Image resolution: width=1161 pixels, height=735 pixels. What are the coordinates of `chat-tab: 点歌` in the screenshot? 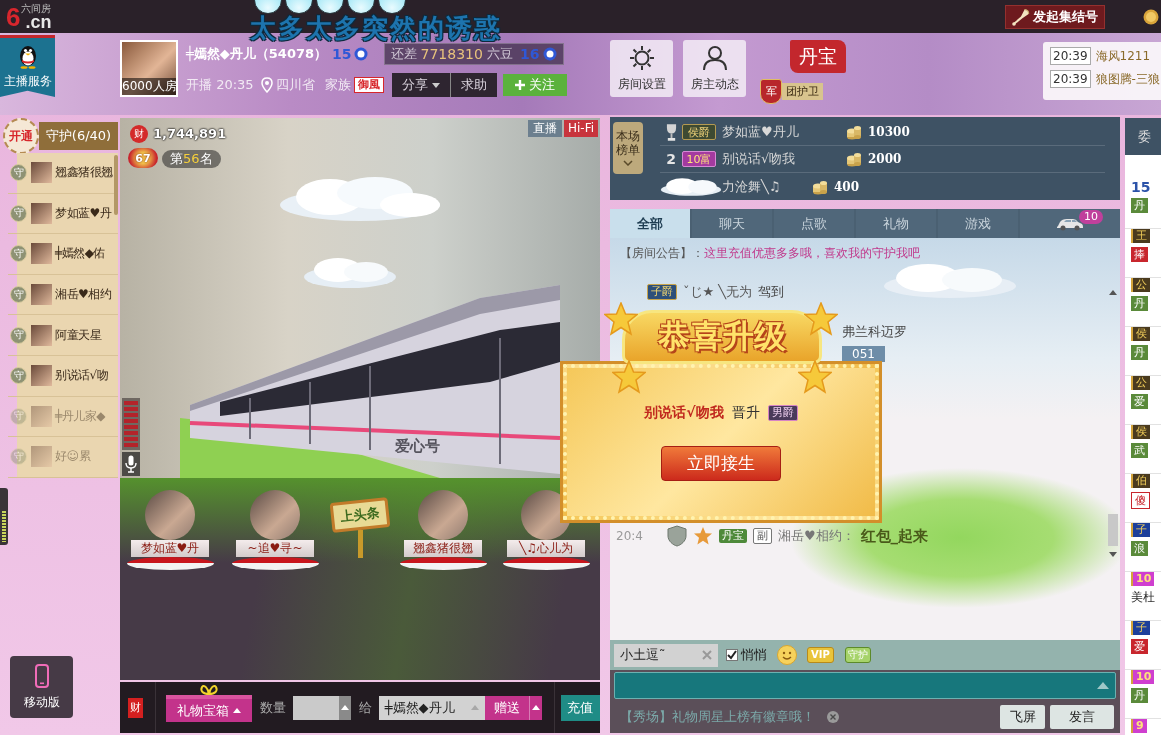 It's located at (814, 223).